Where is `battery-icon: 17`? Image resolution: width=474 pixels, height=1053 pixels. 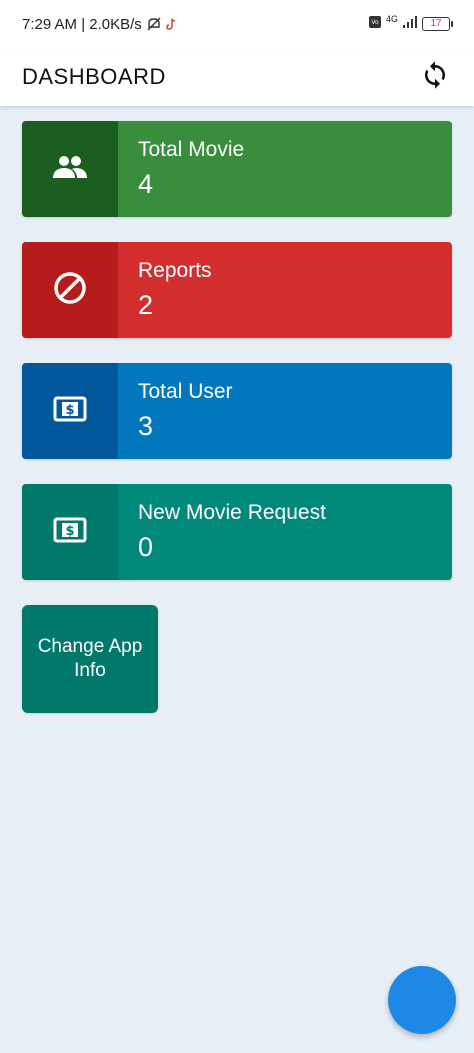
battery-icon: 17 is located at coordinates (437, 24).